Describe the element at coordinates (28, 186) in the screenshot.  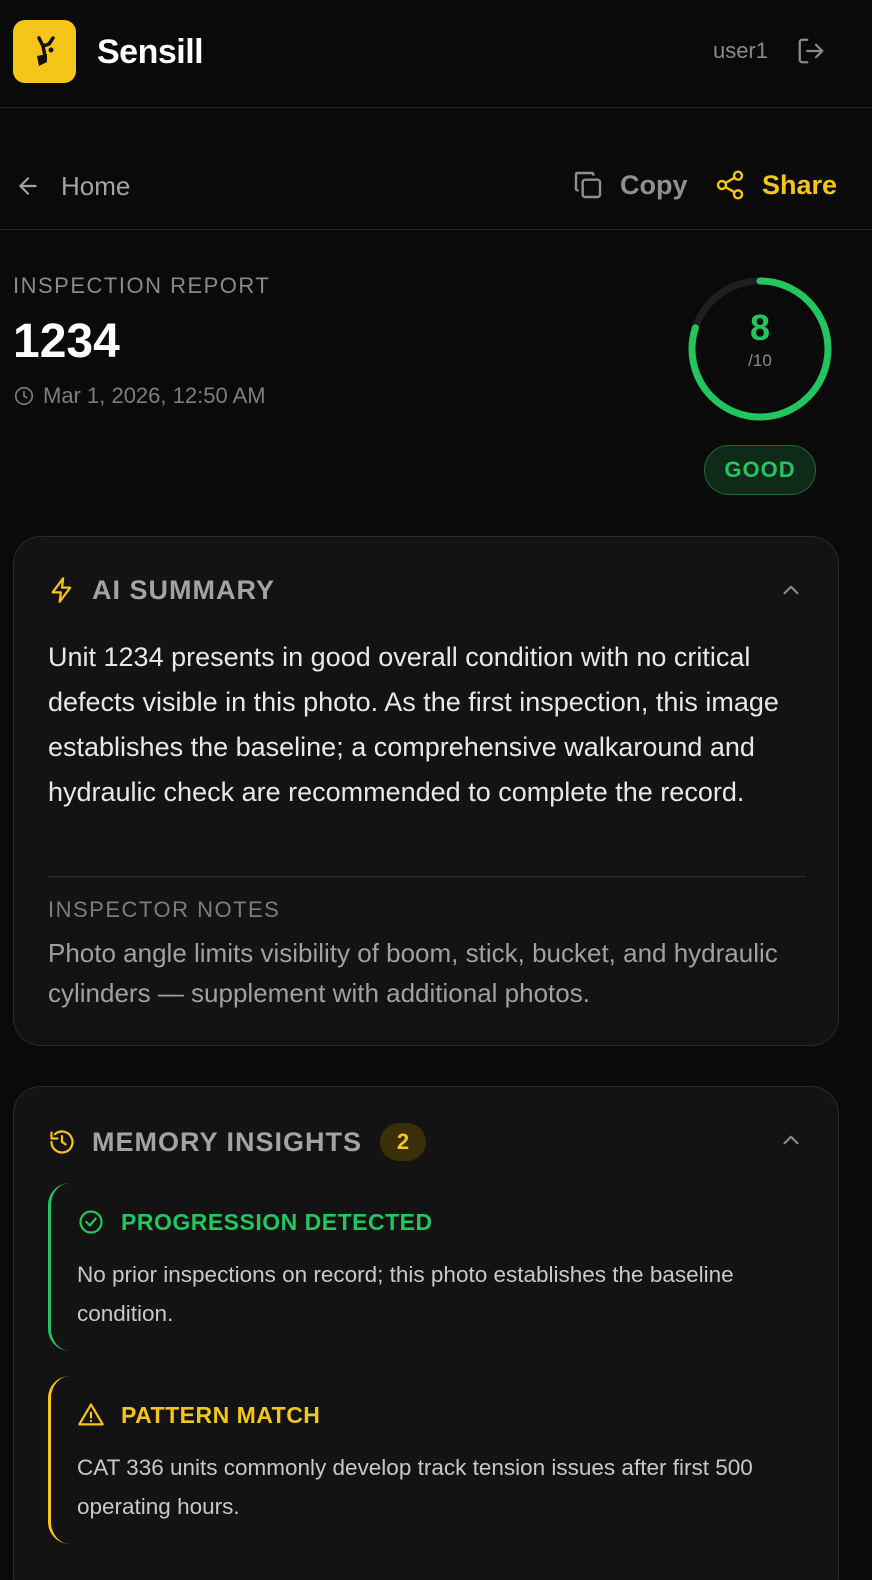
I see `arrow-left-icon` at that location.